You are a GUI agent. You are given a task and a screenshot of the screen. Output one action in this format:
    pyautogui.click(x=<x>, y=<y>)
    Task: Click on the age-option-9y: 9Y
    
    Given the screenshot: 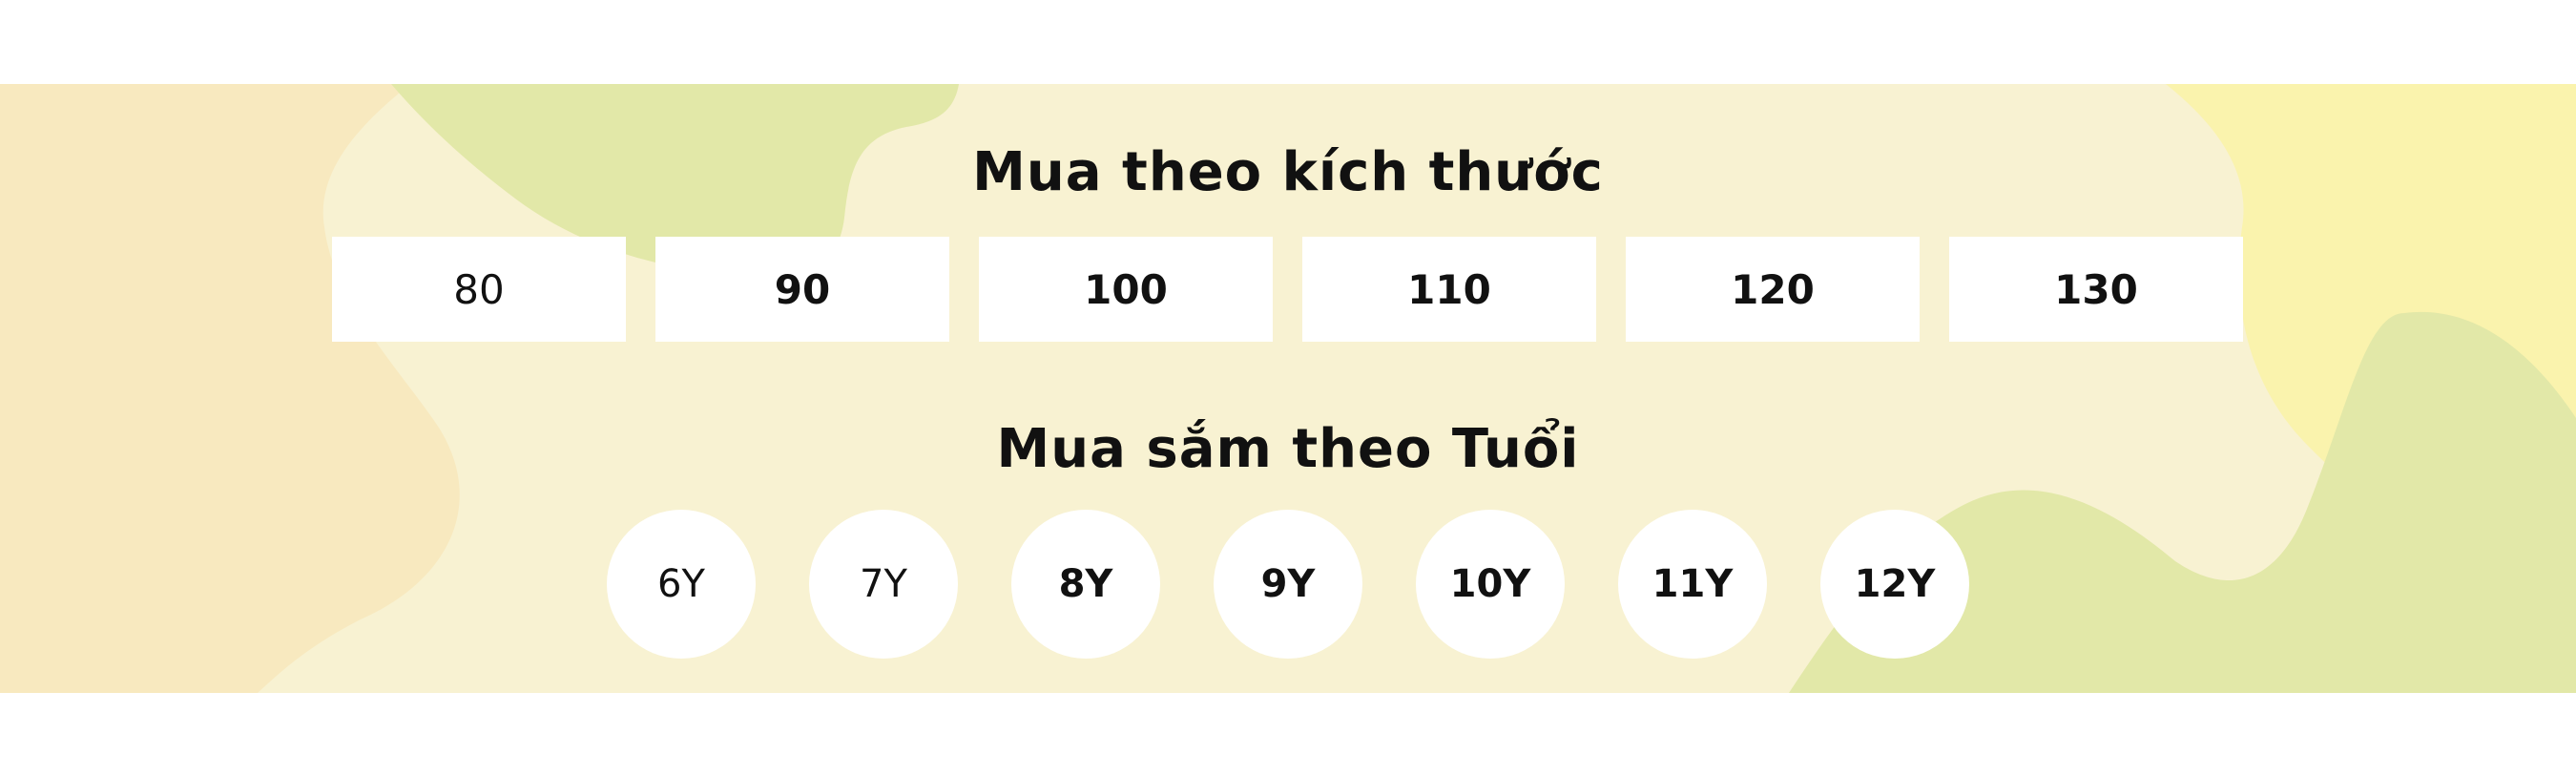 What is the action you would take?
    pyautogui.click(x=1288, y=584)
    